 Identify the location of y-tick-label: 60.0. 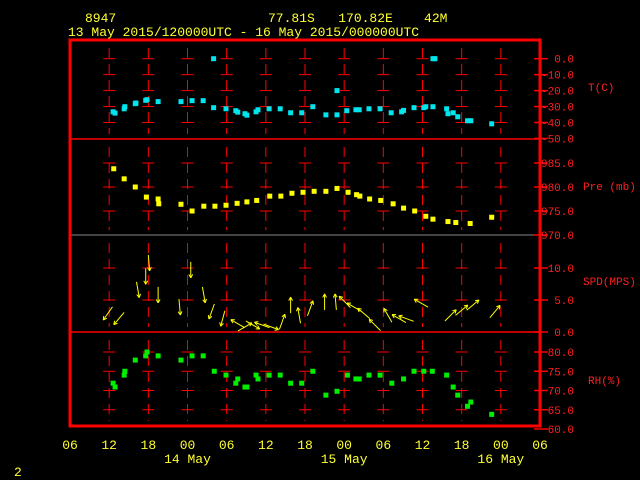
(561, 431).